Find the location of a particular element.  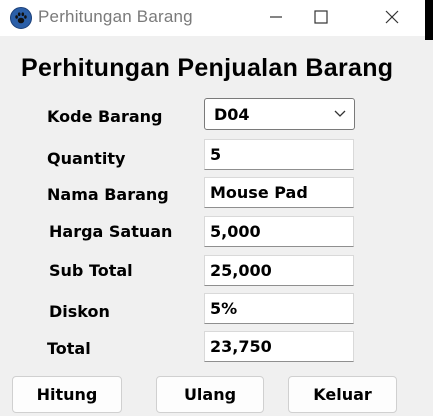

diskon-label: Diskon is located at coordinates (79, 311).